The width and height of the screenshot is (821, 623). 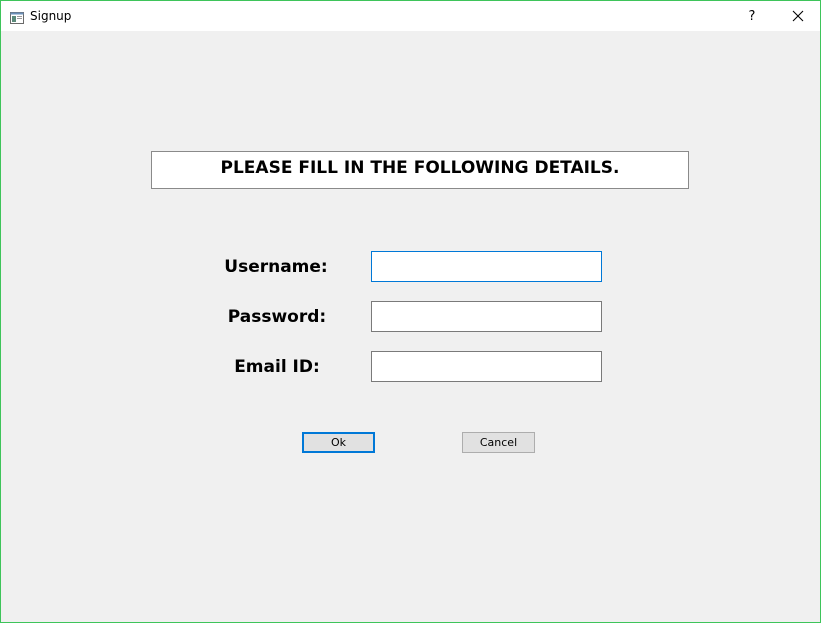 What do you see at coordinates (498, 442) in the screenshot?
I see `cancel-button: Cancel` at bounding box center [498, 442].